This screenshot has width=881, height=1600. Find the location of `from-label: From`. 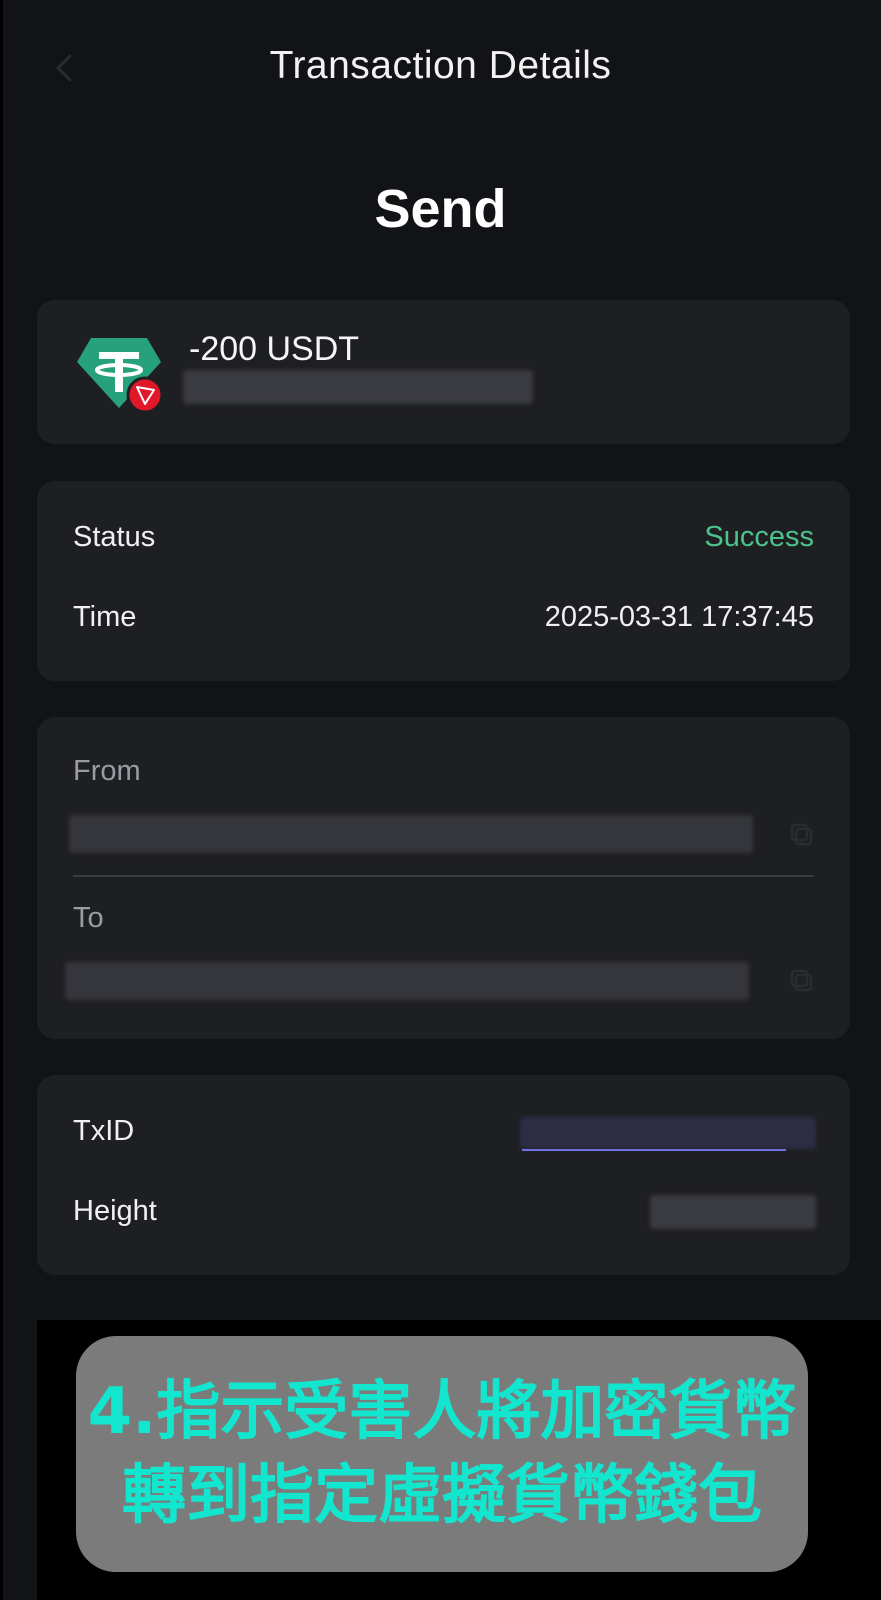

from-label: From is located at coordinates (107, 771).